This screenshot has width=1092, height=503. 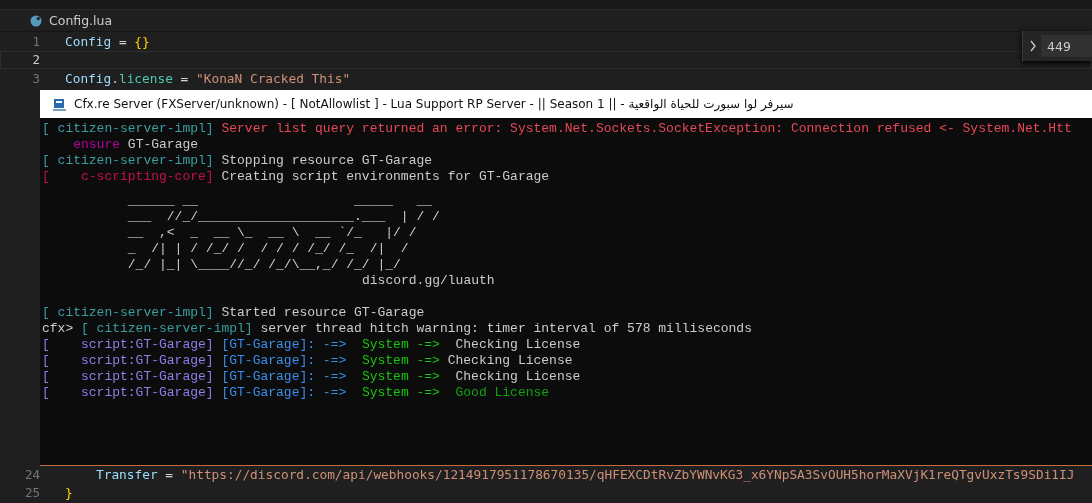 I want to click on code-line: Config.license = "KonaN Cracked This", so click(x=208, y=78).